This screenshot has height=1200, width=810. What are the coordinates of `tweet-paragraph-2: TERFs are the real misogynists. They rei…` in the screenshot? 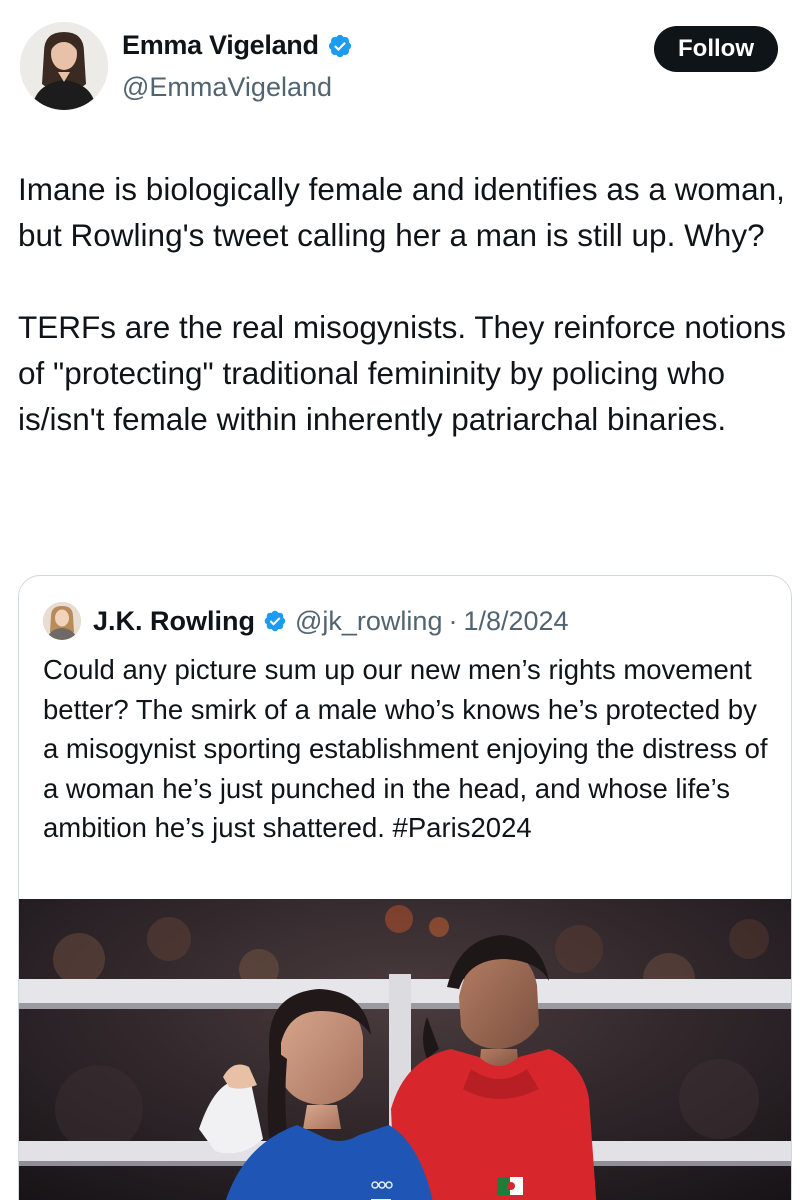 It's located at (402, 373).